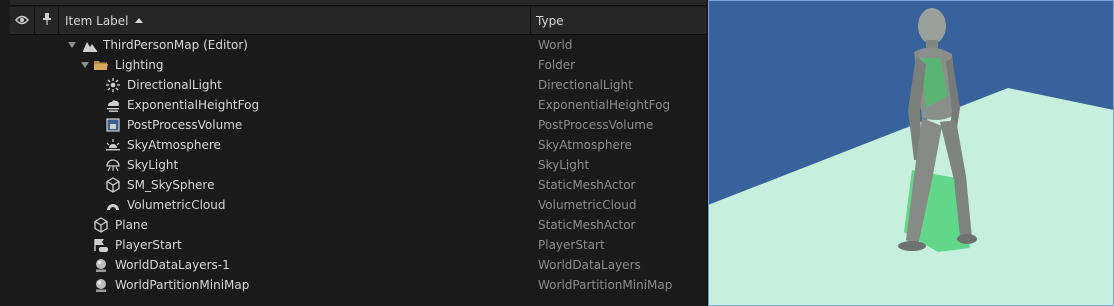 The image size is (1114, 306). Describe the element at coordinates (182, 285) in the screenshot. I see `row-label: WorldPartitionMiniMap` at that location.